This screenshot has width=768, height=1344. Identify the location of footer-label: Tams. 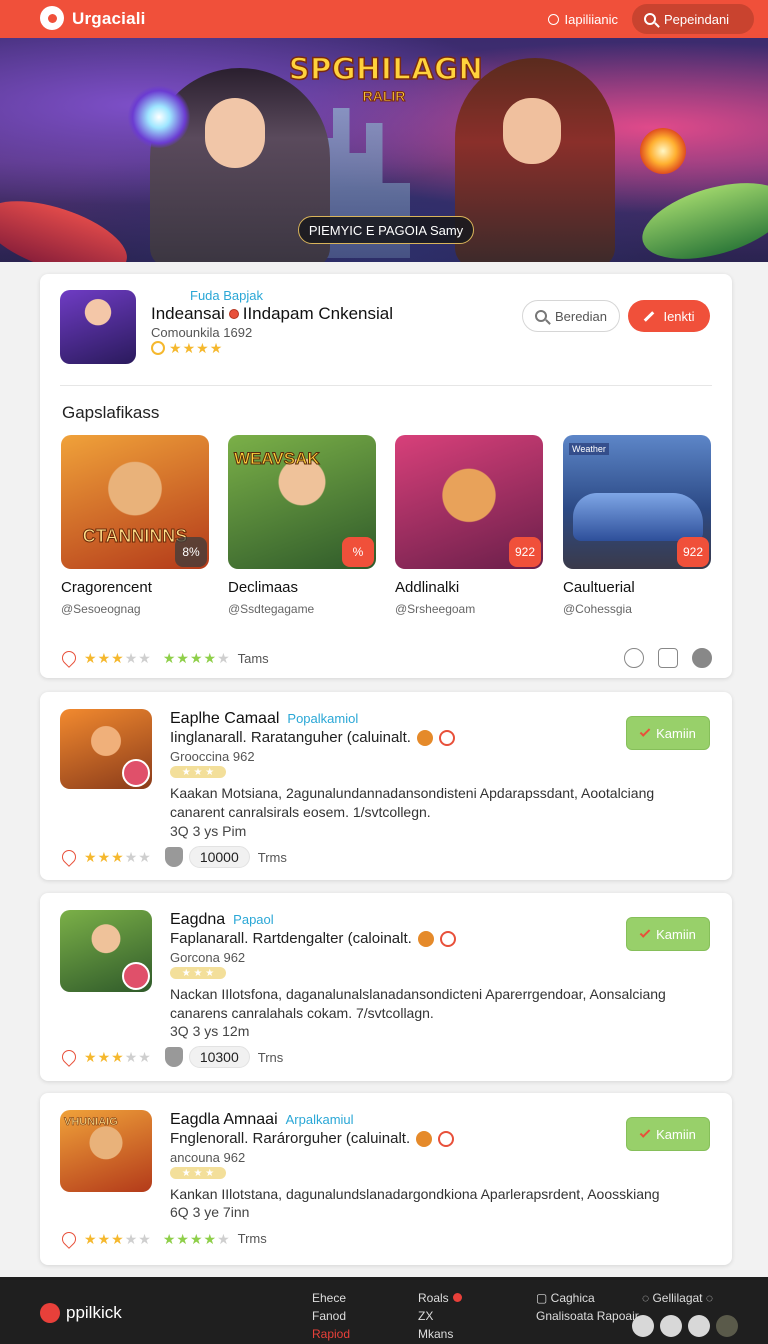
(253, 658).